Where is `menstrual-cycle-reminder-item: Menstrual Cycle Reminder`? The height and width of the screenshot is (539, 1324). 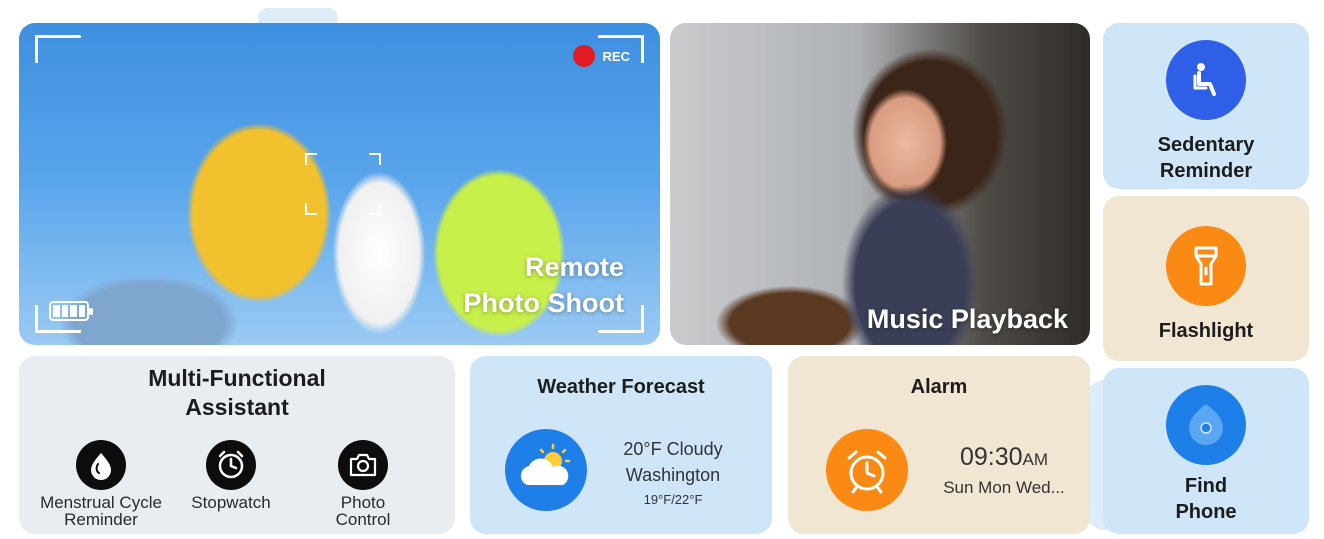
menstrual-cycle-reminder-item: Menstrual Cycle Reminder is located at coordinates (101, 484).